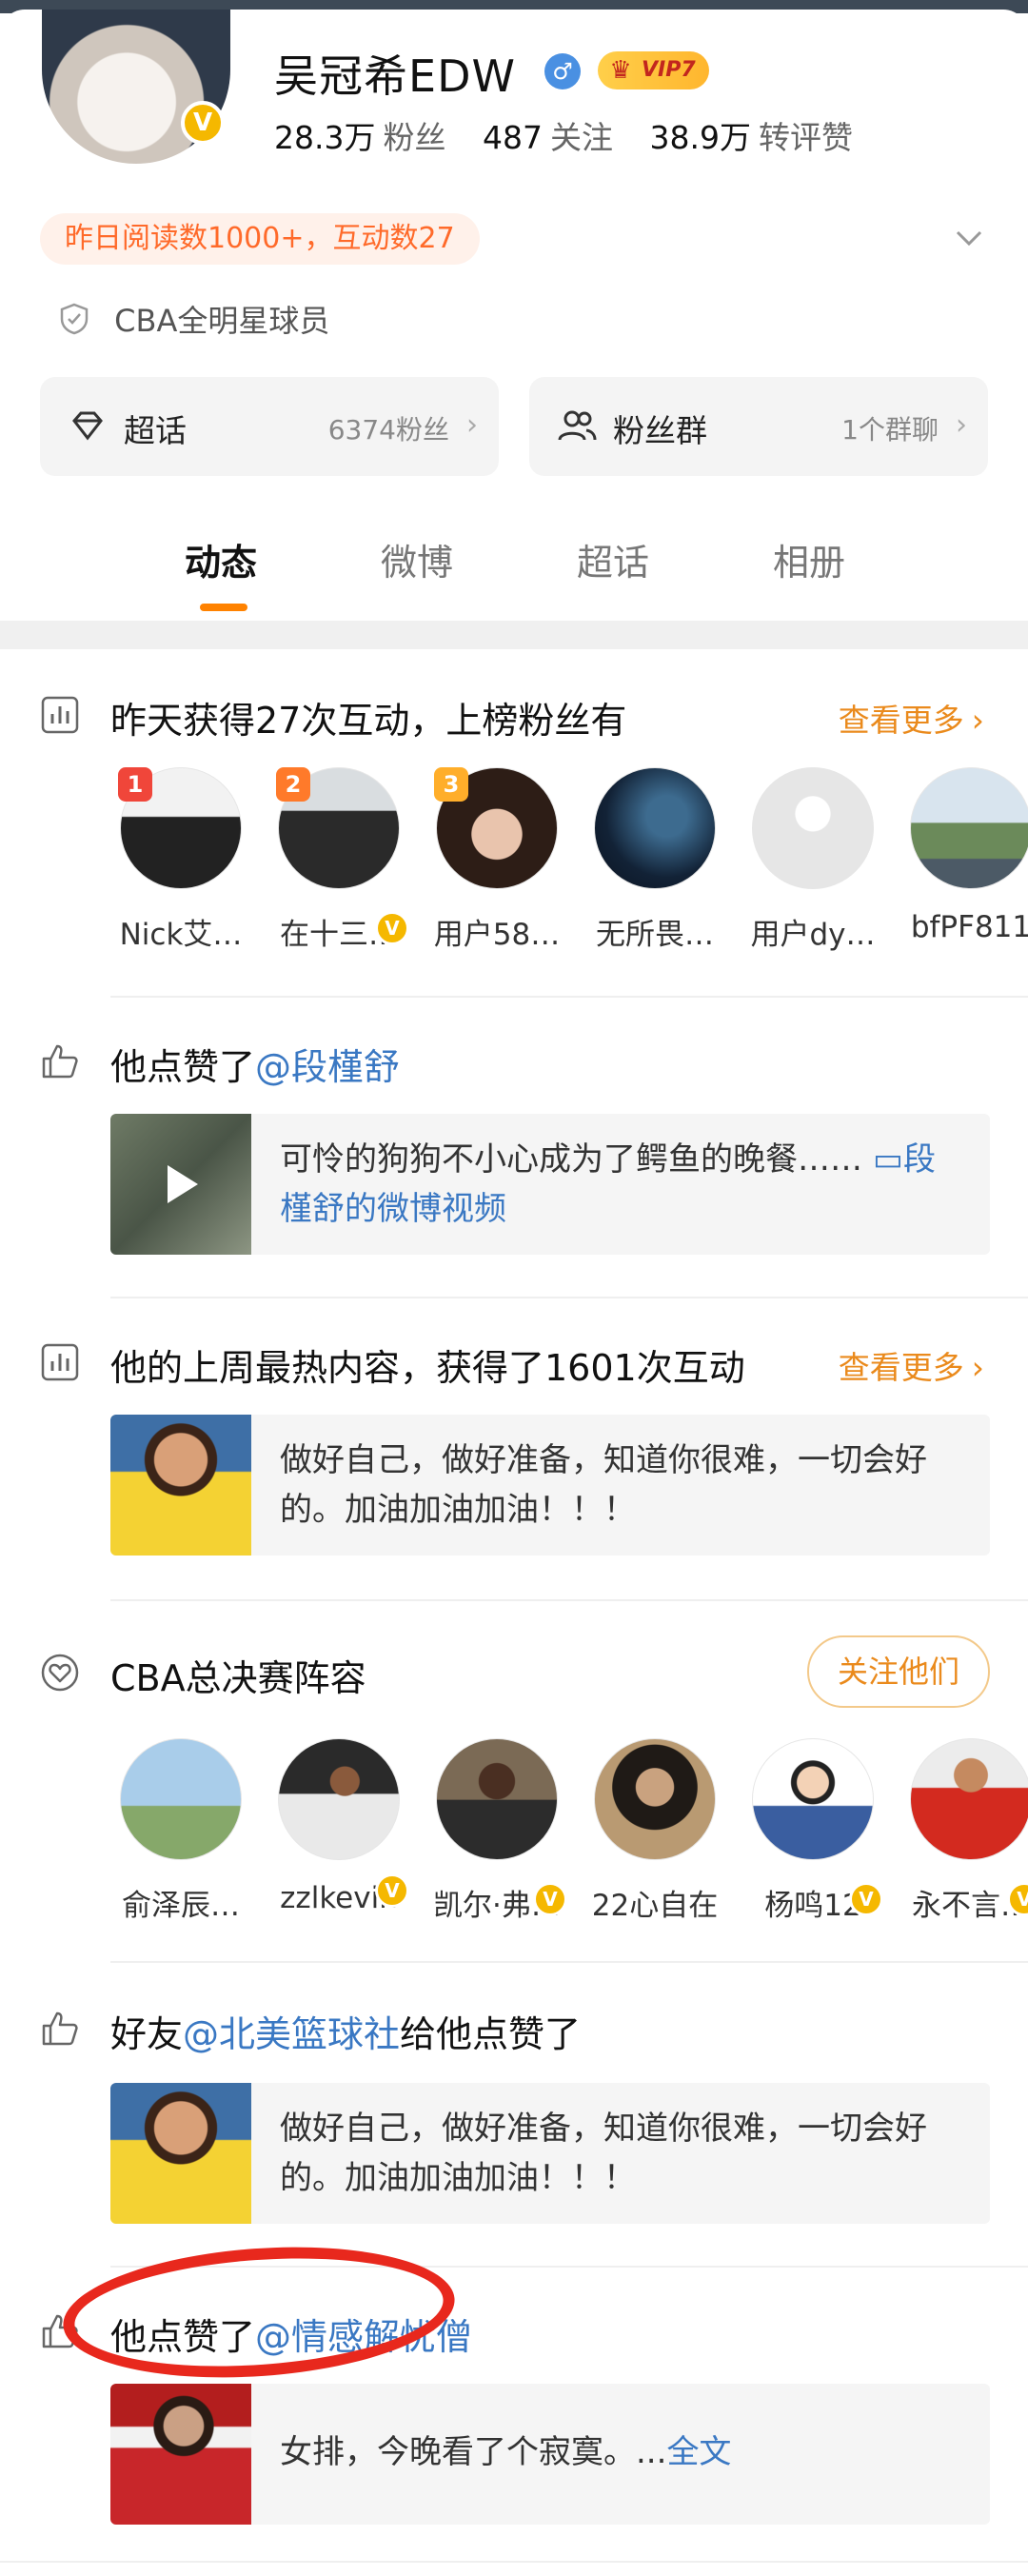 This screenshot has height=2576, width=1028. I want to click on mention-link: @段槿舒, so click(327, 1067).